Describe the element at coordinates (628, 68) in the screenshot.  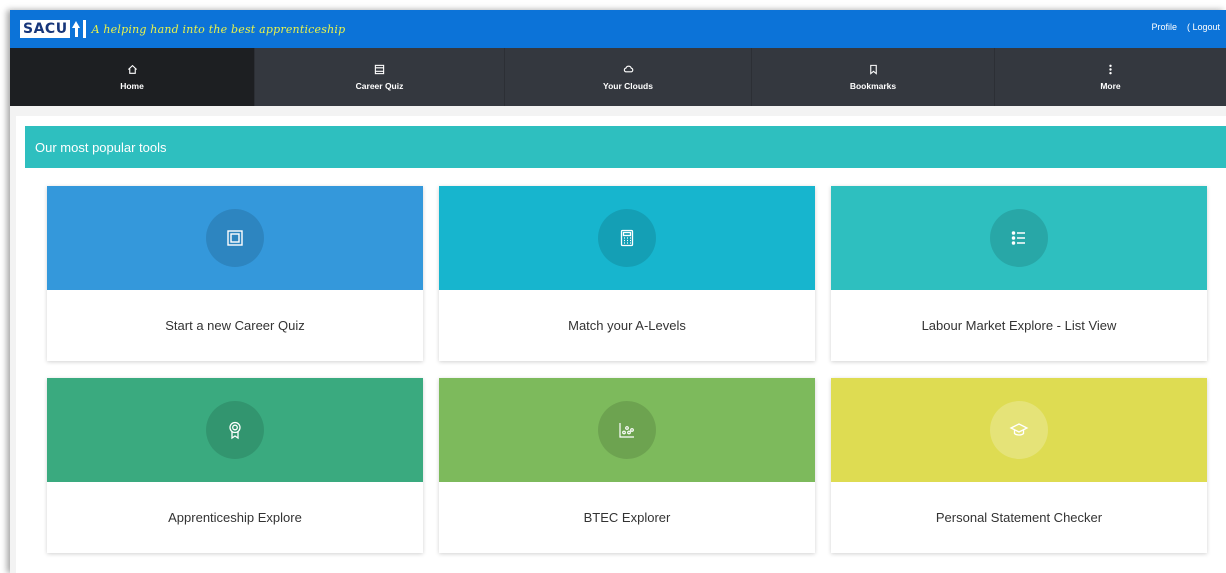
I see `cloud-icon` at that location.